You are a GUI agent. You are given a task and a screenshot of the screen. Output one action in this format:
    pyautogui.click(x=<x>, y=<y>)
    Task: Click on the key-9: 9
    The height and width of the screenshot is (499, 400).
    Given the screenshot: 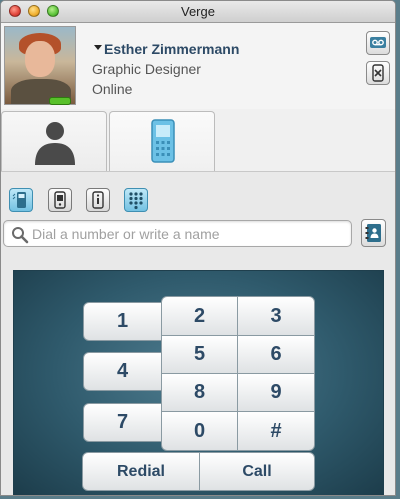 What is the action you would take?
    pyautogui.click(x=276, y=392)
    